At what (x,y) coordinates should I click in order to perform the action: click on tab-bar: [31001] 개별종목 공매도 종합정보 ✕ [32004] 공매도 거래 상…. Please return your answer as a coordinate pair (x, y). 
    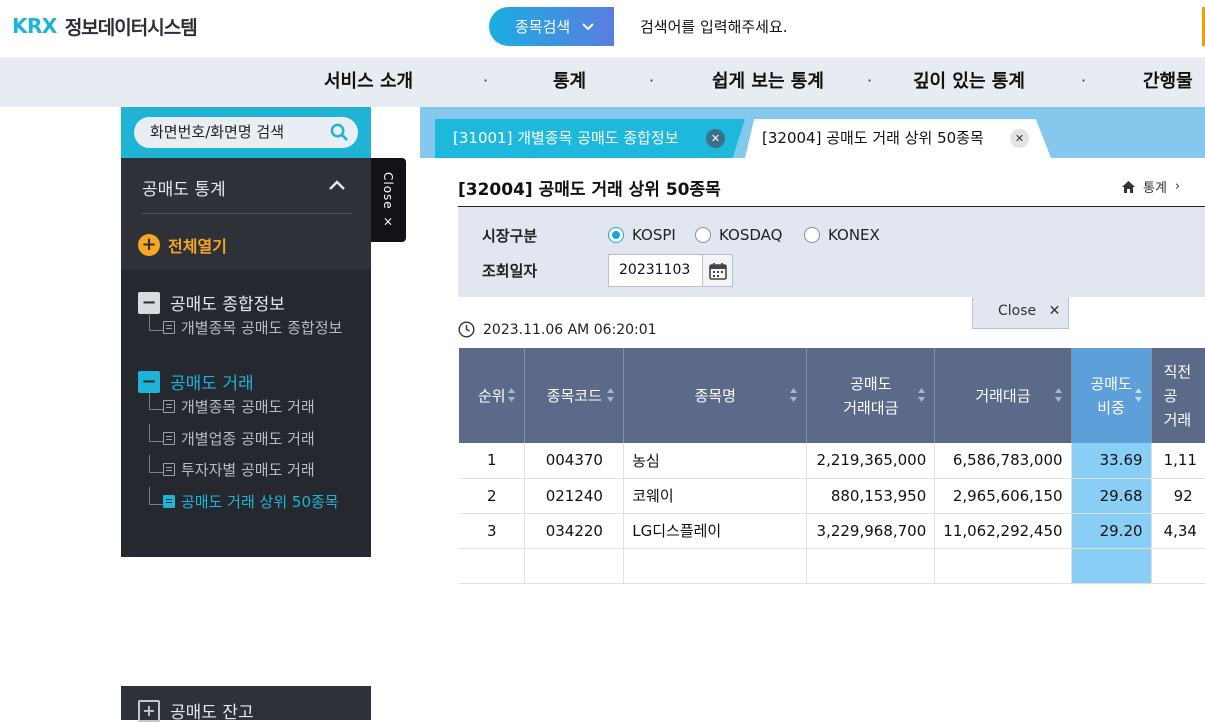
    Looking at the image, I should click on (812, 132).